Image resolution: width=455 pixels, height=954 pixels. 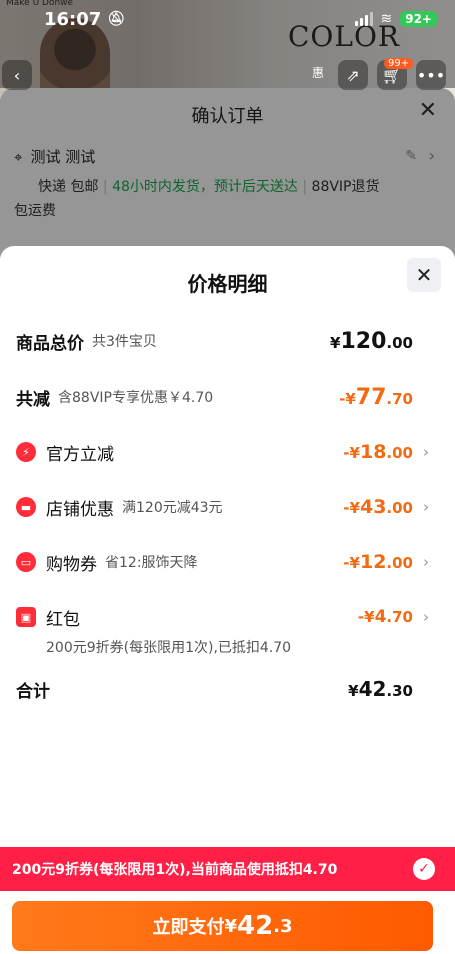 What do you see at coordinates (235, 507) in the screenshot?
I see `row-store-discount: ▬ 店铺优惠 满120元减43元 -¥43.00 ›` at bounding box center [235, 507].